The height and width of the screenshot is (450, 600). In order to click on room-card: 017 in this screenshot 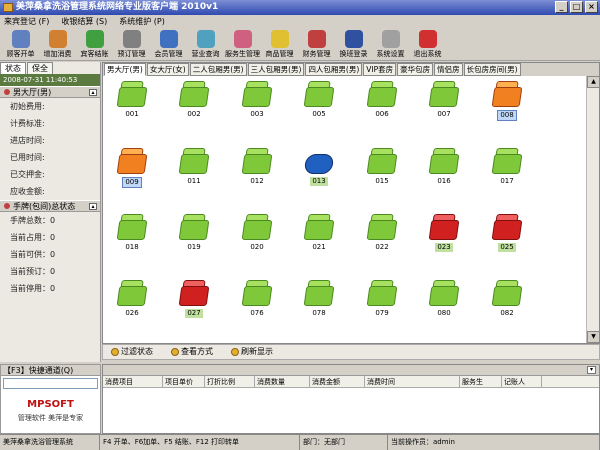, I will do `click(507, 172)`.